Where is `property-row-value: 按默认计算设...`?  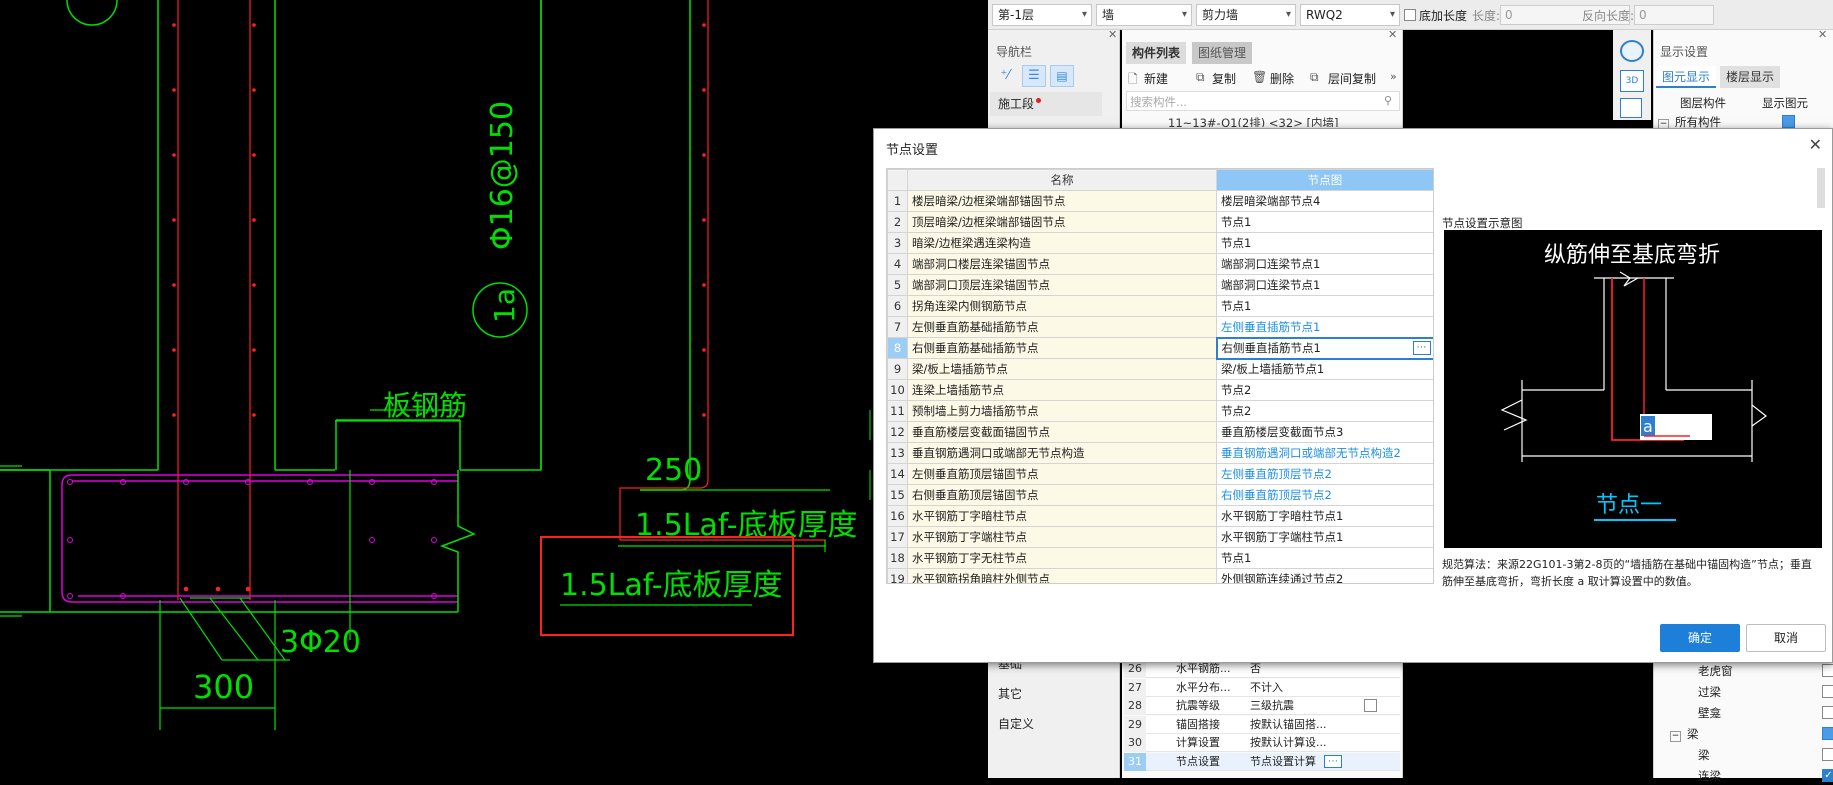 property-row-value: 按默认计算设... is located at coordinates (1296, 743).